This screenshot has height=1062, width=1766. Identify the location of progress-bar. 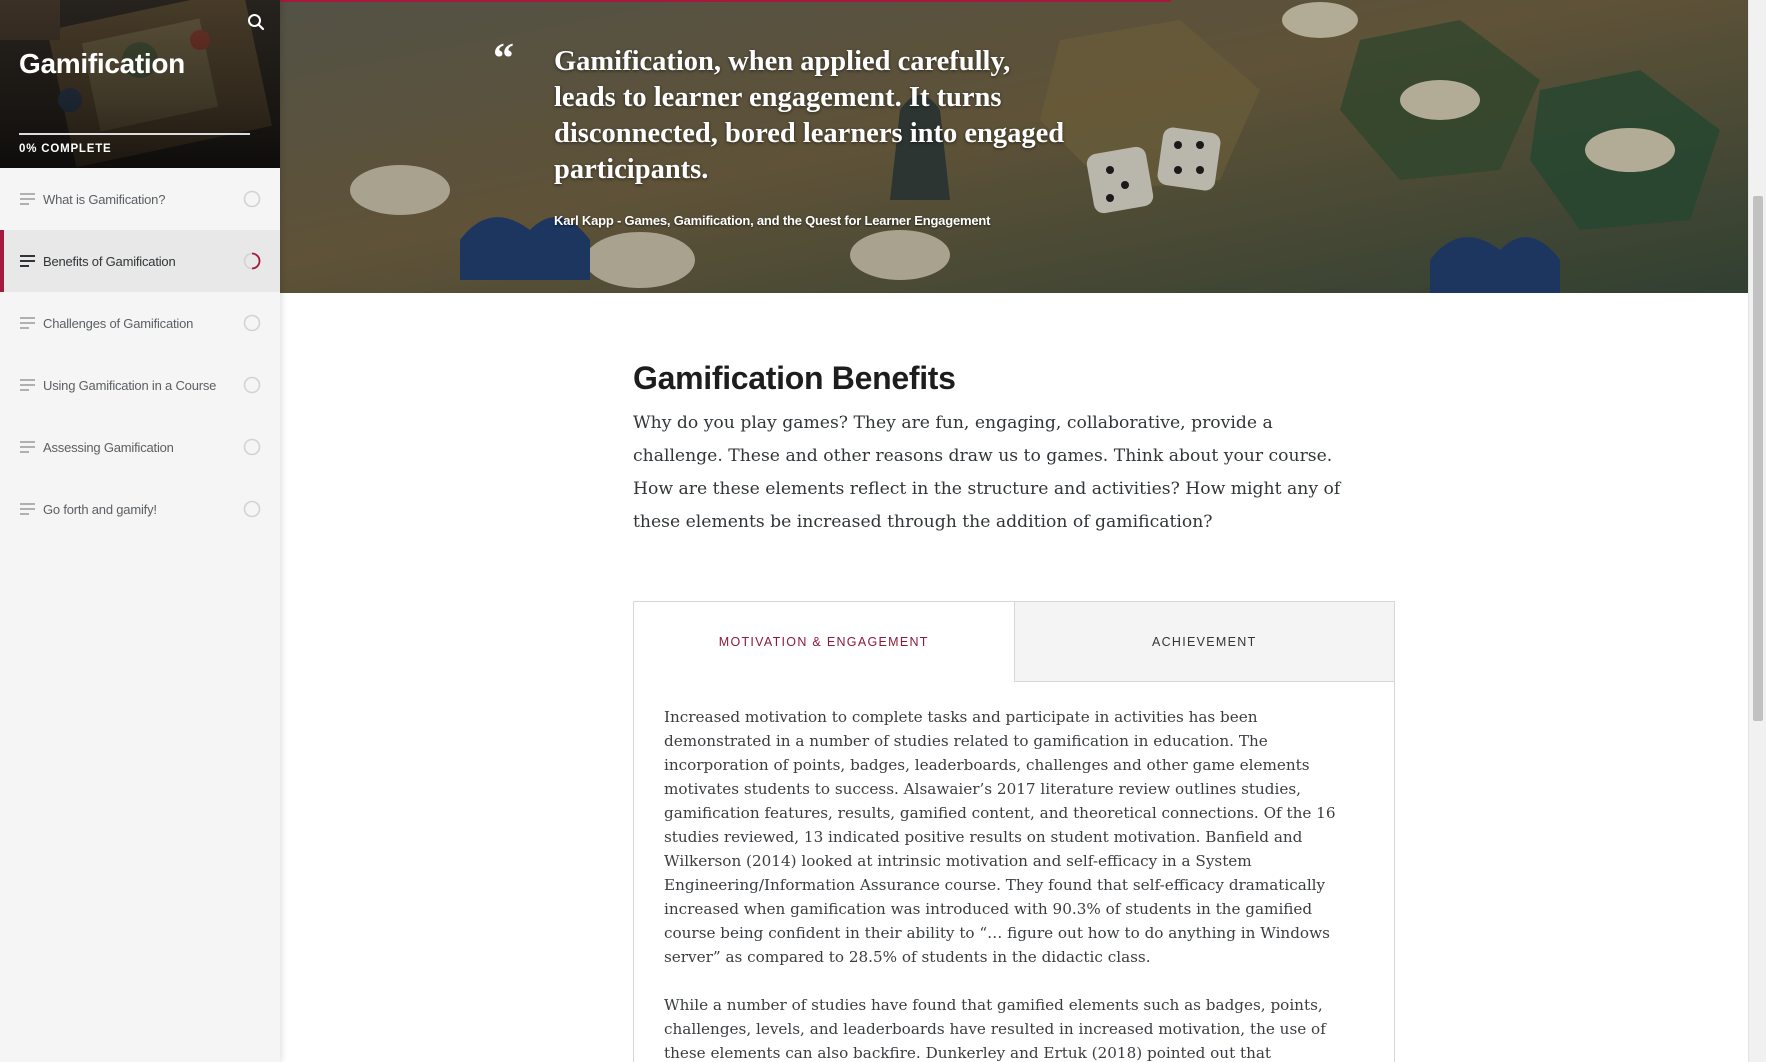
(134, 134).